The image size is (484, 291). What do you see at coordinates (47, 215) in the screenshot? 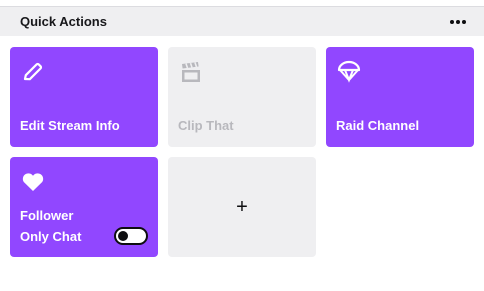
I see `tile-label-line-1: Follower` at bounding box center [47, 215].